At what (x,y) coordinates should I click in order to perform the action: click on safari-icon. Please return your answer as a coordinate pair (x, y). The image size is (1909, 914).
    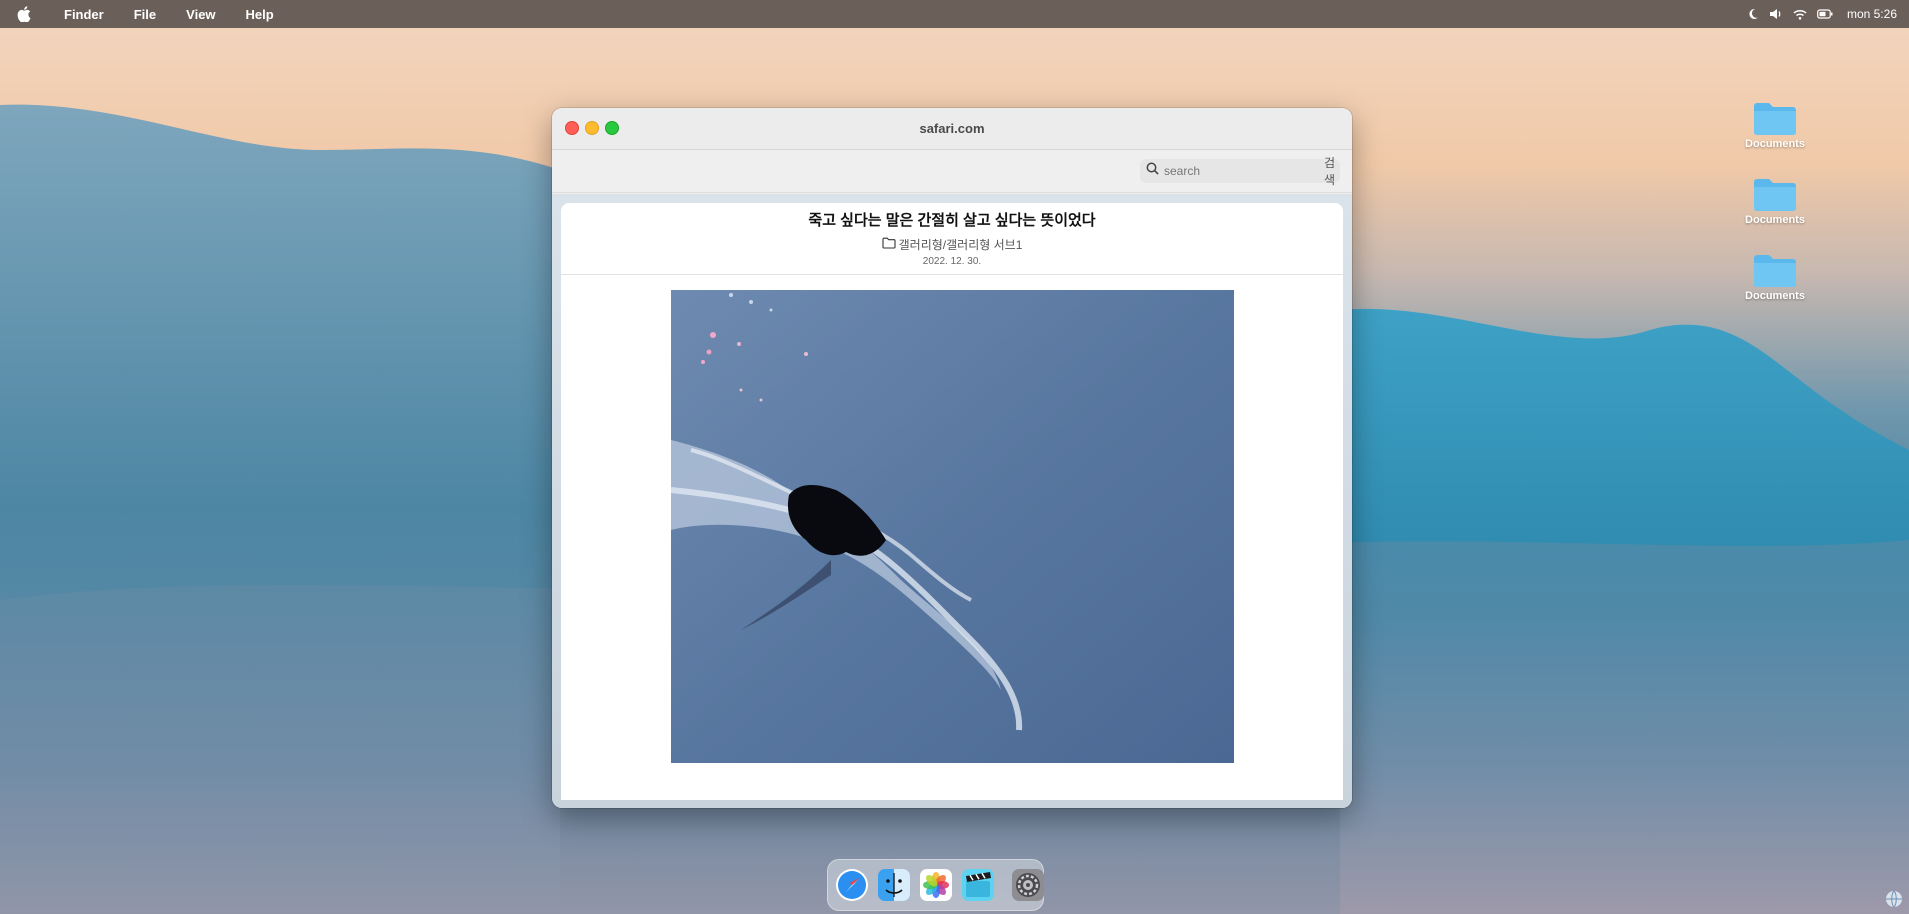
    Looking at the image, I should click on (852, 885).